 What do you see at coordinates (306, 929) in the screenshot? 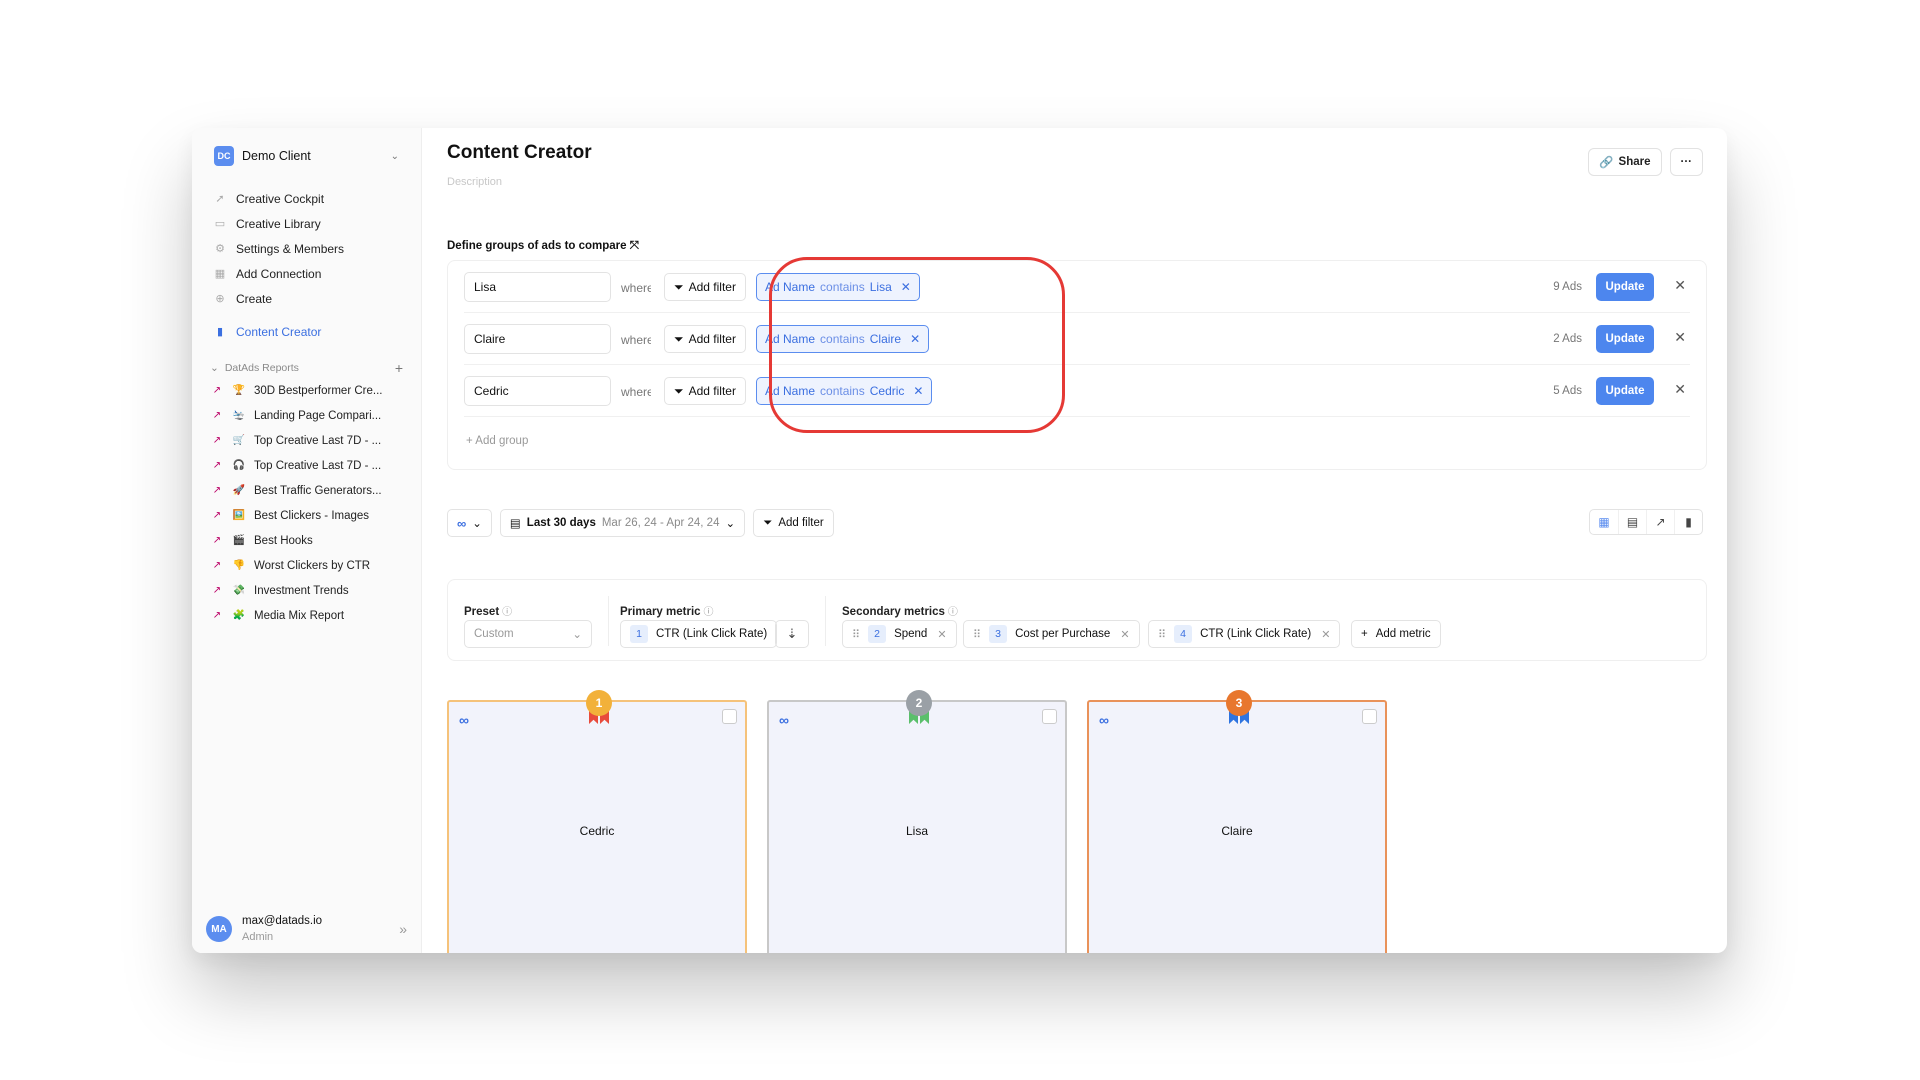
I see `user-profile: MA max@datads.io Admin »` at bounding box center [306, 929].